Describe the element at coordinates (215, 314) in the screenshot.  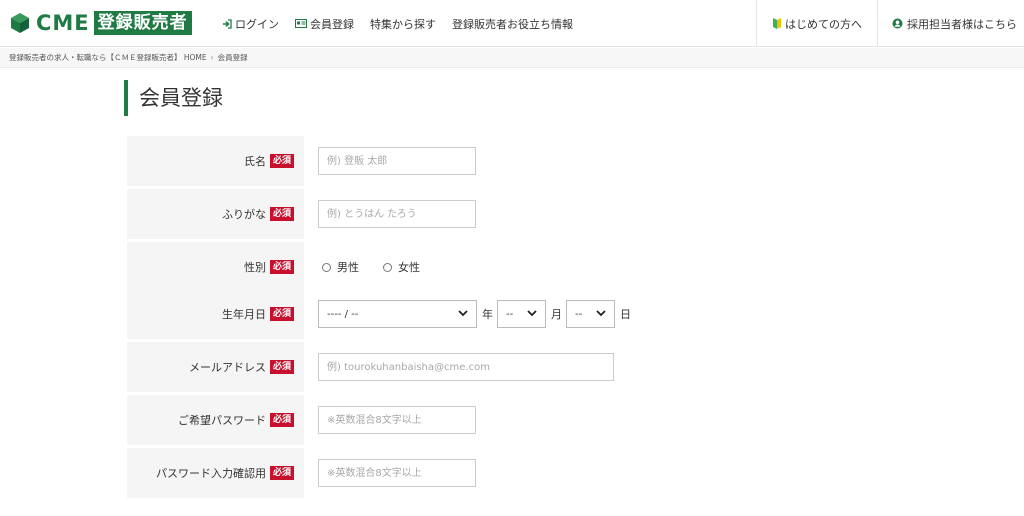
I see `birth-label-cell: 生年月日 必須` at that location.